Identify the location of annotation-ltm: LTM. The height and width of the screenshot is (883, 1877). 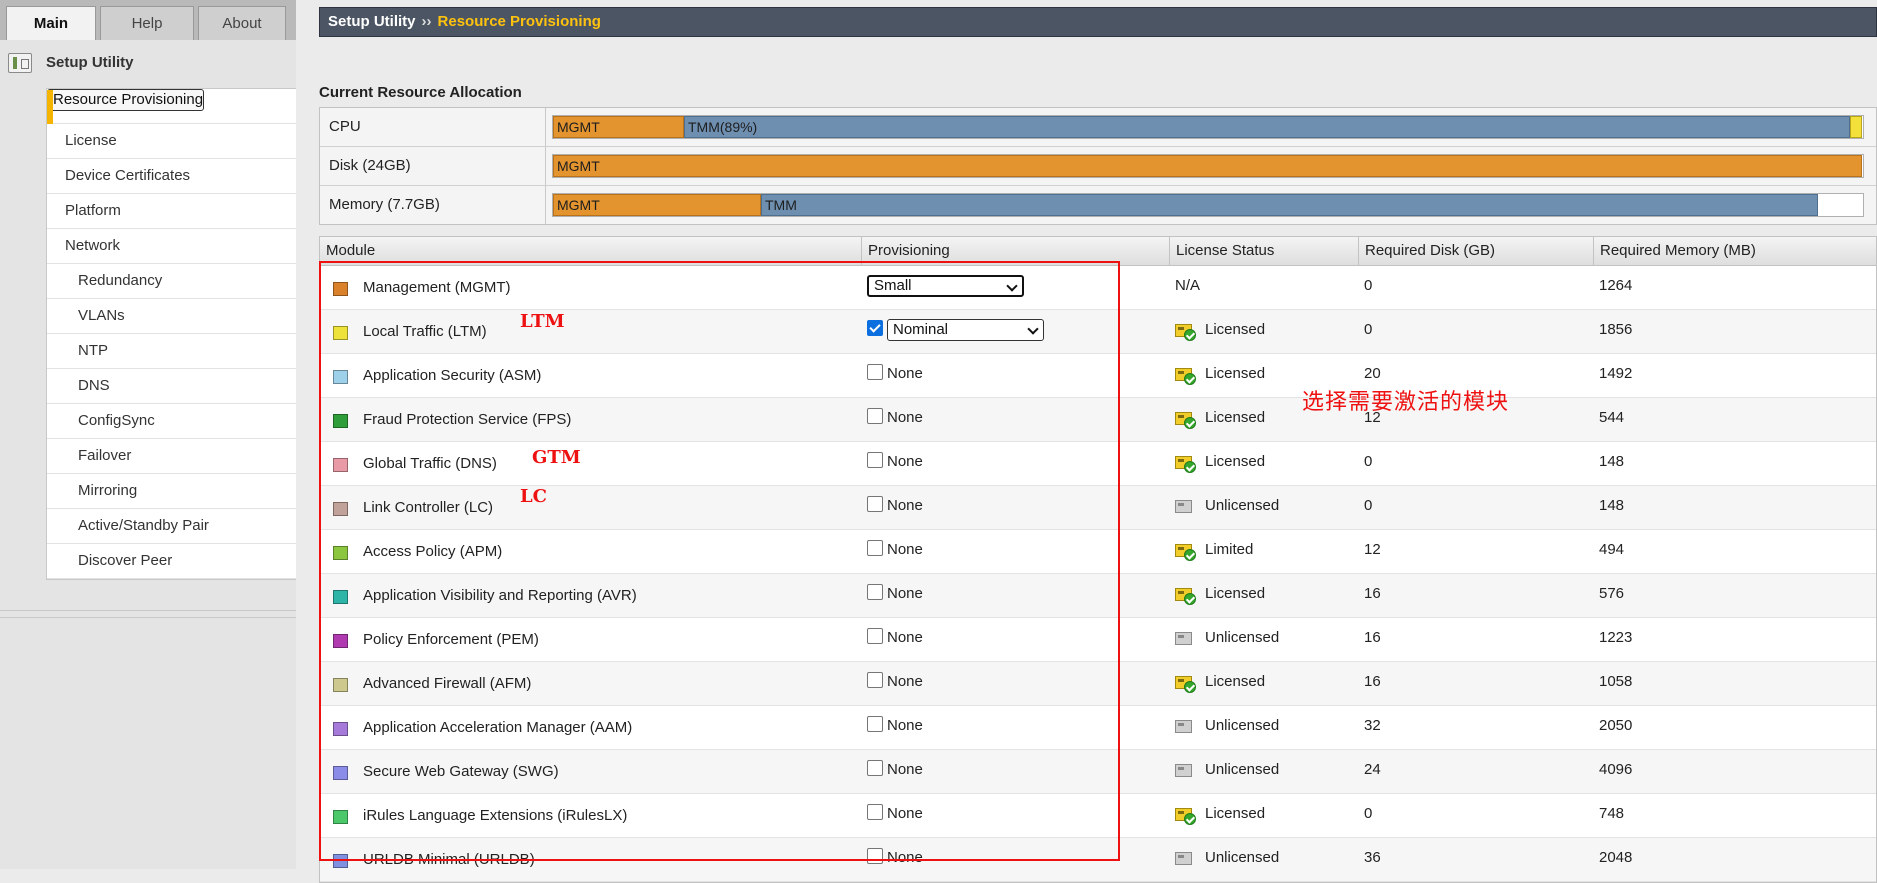
(542, 321).